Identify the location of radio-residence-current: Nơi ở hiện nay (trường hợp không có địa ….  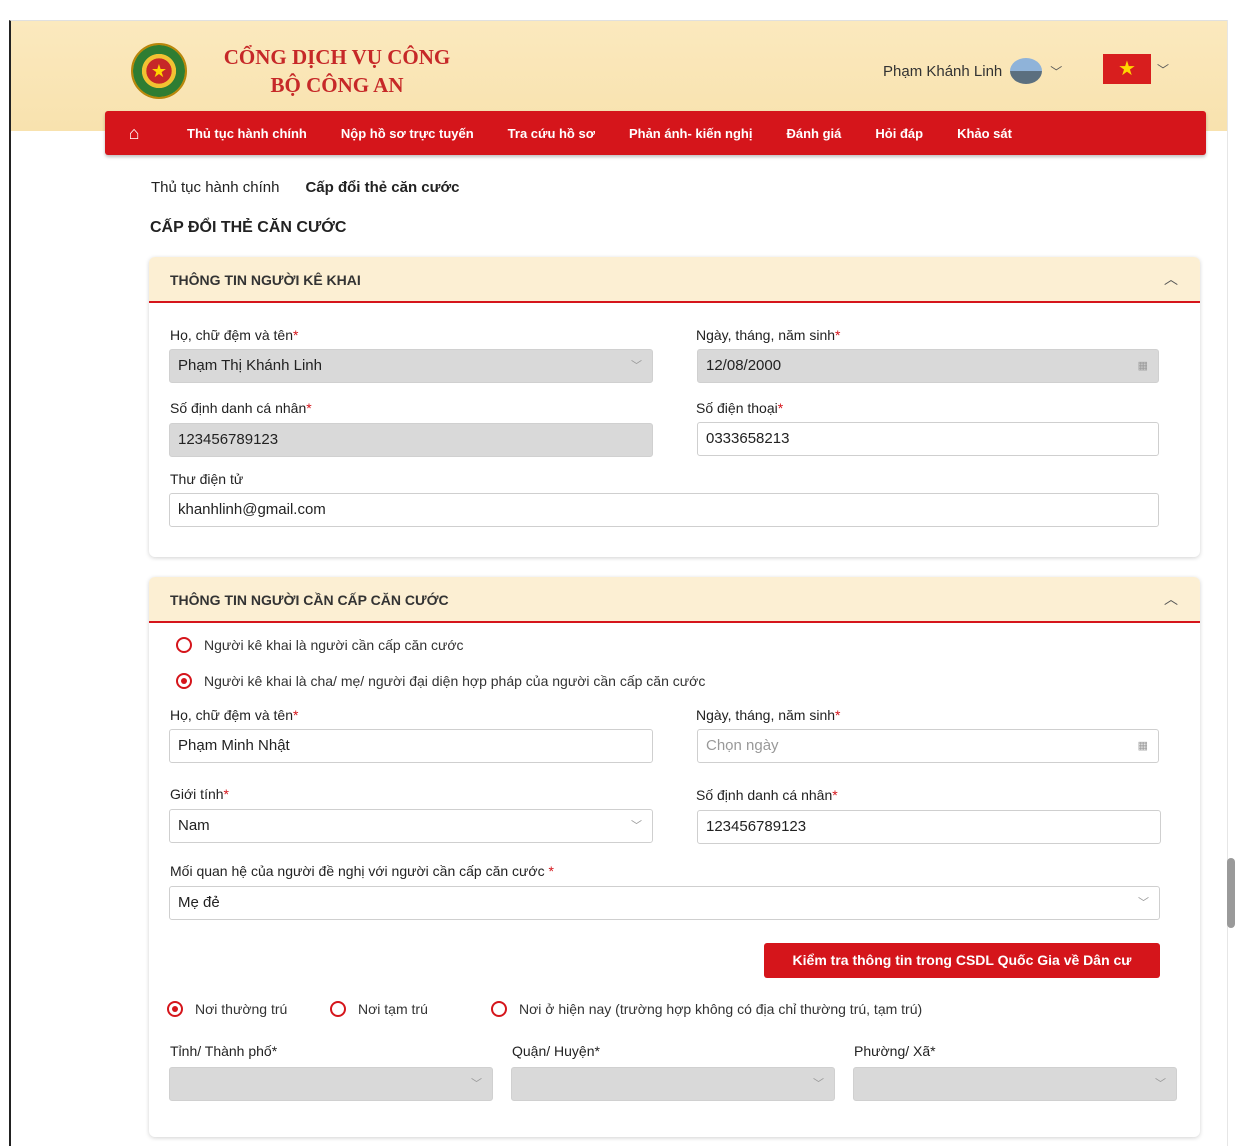
(706, 1009).